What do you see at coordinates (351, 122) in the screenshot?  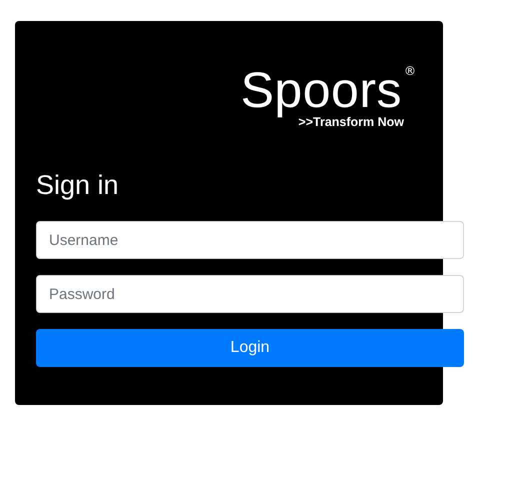 I see `logo-tagline: >>Transform Now` at bounding box center [351, 122].